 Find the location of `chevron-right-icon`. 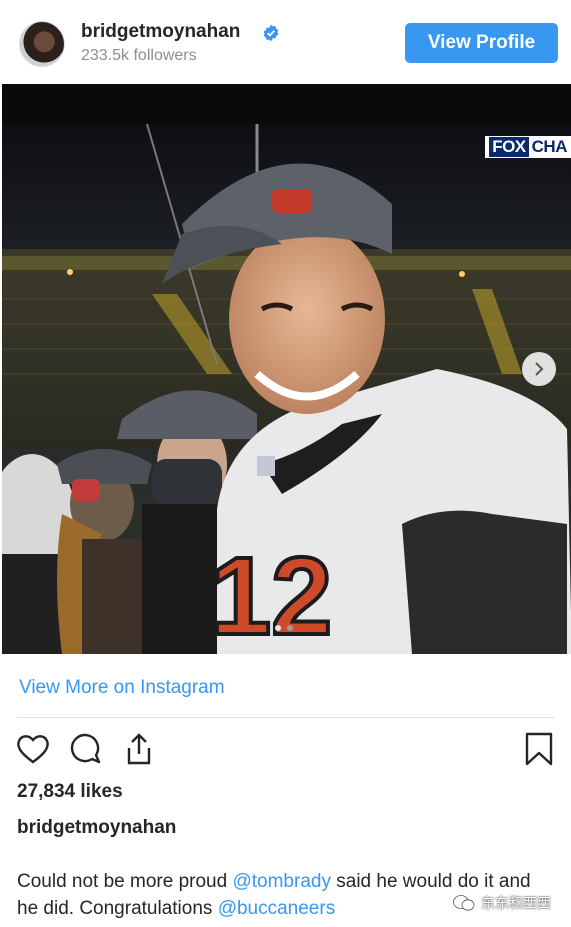

chevron-right-icon is located at coordinates (539, 369).